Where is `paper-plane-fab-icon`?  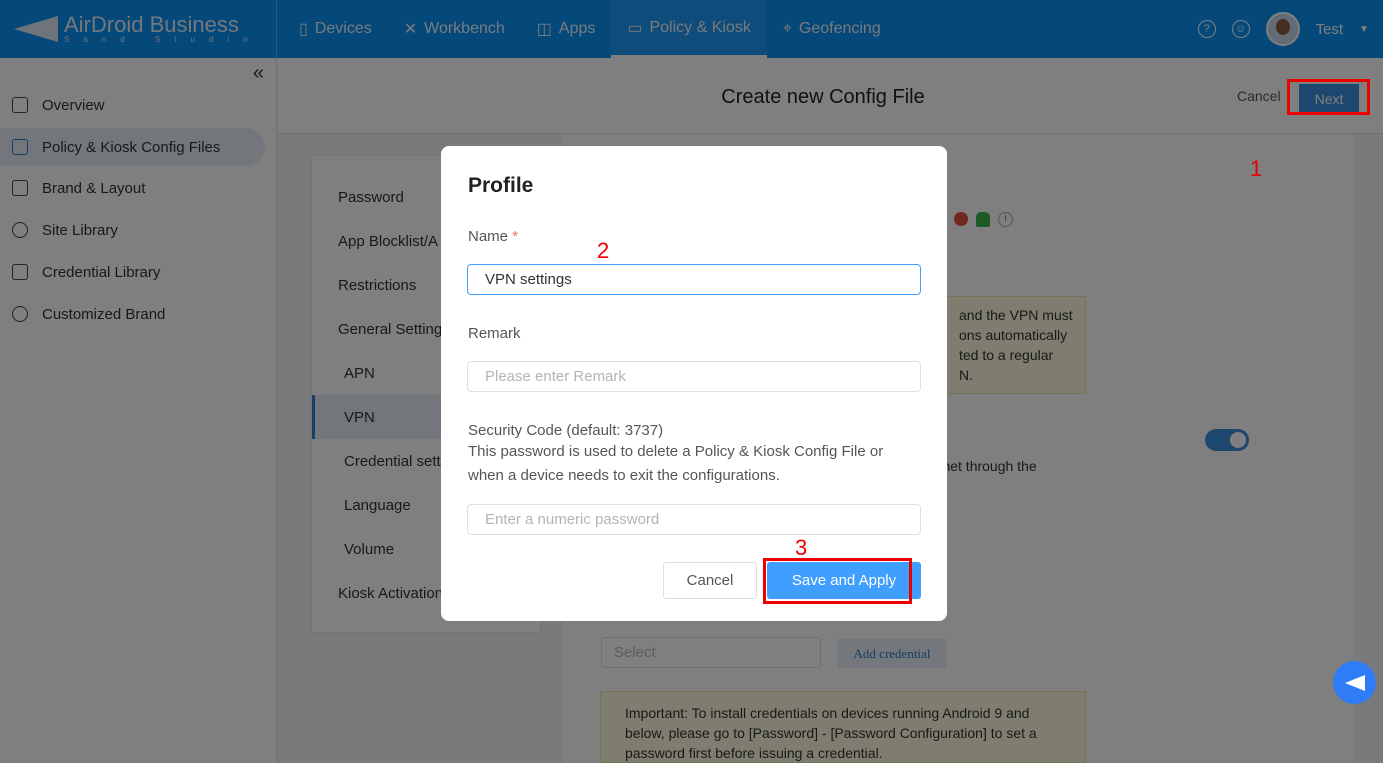
paper-plane-fab-icon is located at coordinates (1354, 682).